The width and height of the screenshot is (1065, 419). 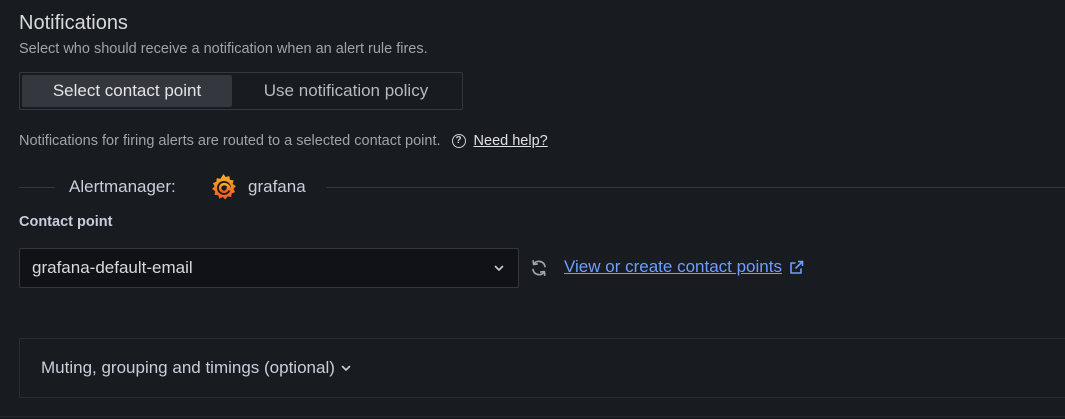 I want to click on bottom-divider, so click(x=532, y=416).